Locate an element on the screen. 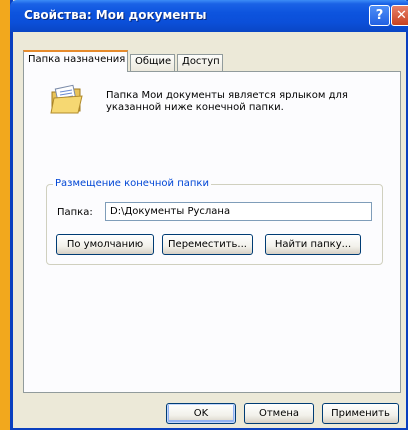 This screenshot has height=430, width=408. close-button: ✕ is located at coordinates (399, 15).